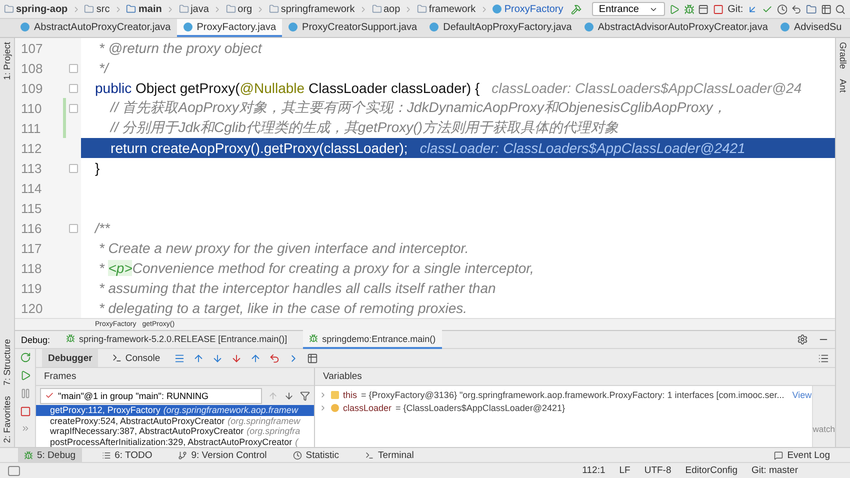 This screenshot has width=850, height=478. What do you see at coordinates (802, 339) in the screenshot?
I see `settings-icon` at bounding box center [802, 339].